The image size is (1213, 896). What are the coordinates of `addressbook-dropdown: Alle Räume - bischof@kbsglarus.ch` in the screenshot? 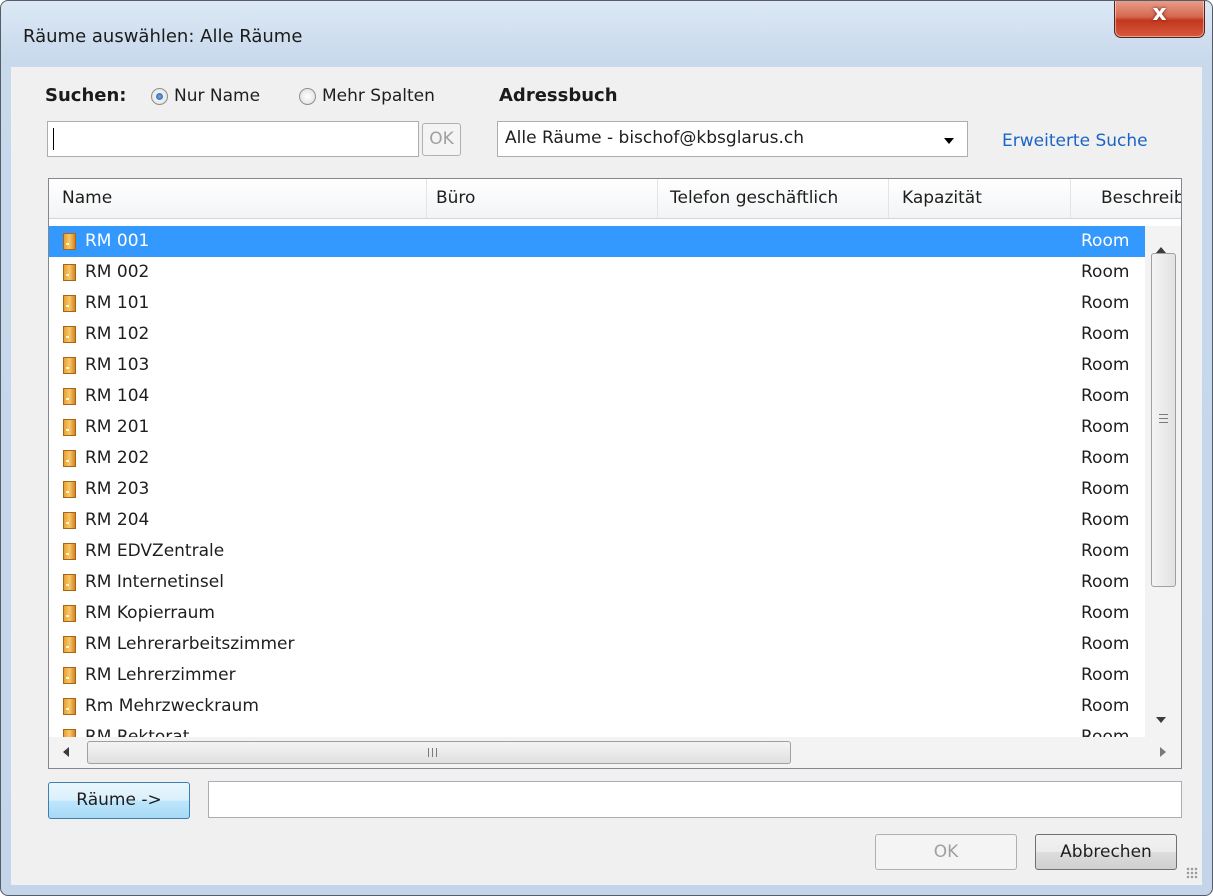 It's located at (732, 139).